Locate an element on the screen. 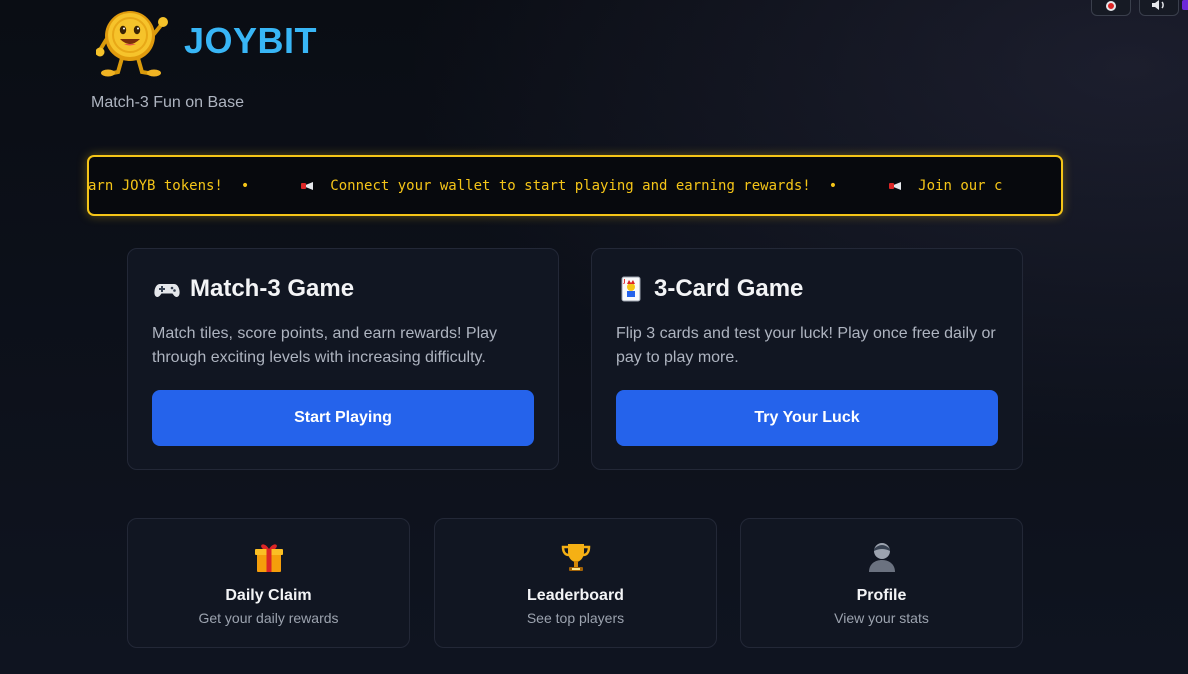  trophy-icon is located at coordinates (575, 557).